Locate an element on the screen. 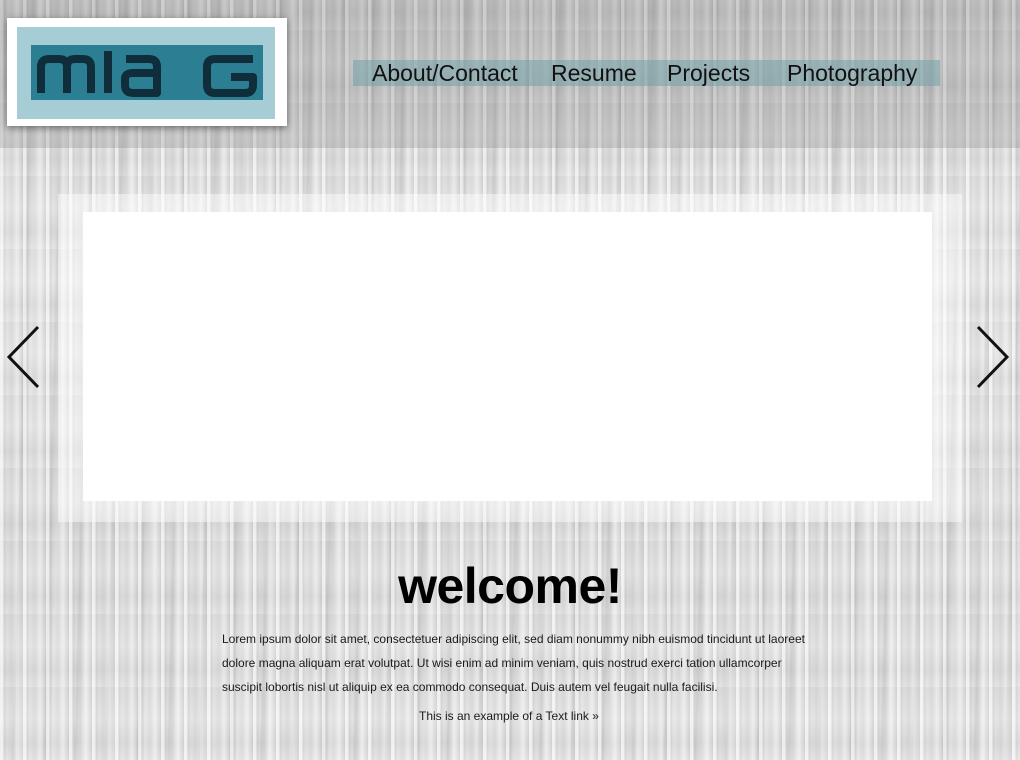 The width and height of the screenshot is (1020, 760). logo-mat is located at coordinates (146, 73).